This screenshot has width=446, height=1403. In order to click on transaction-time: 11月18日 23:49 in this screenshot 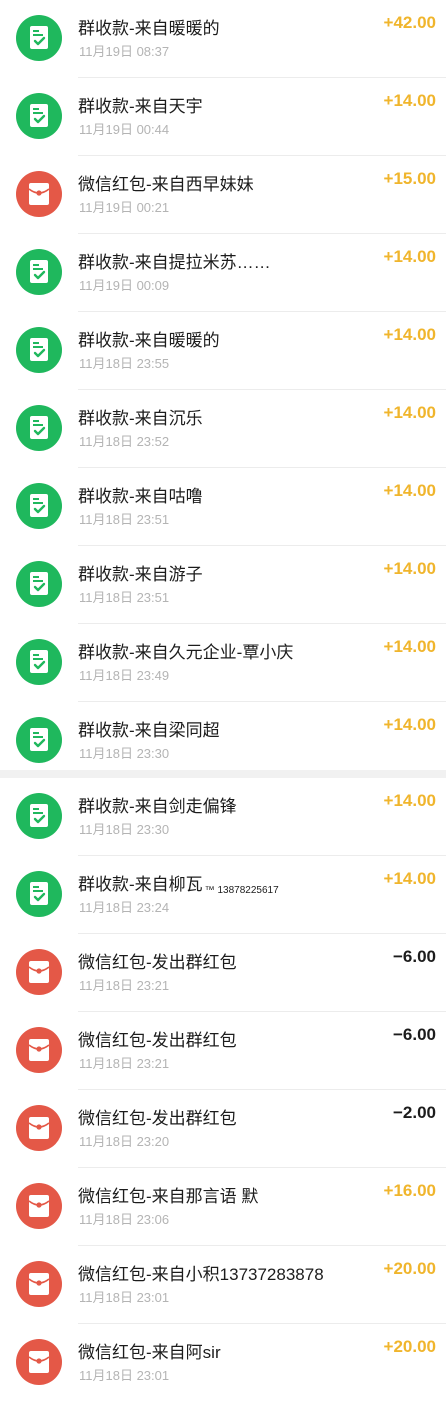, I will do `click(124, 675)`.